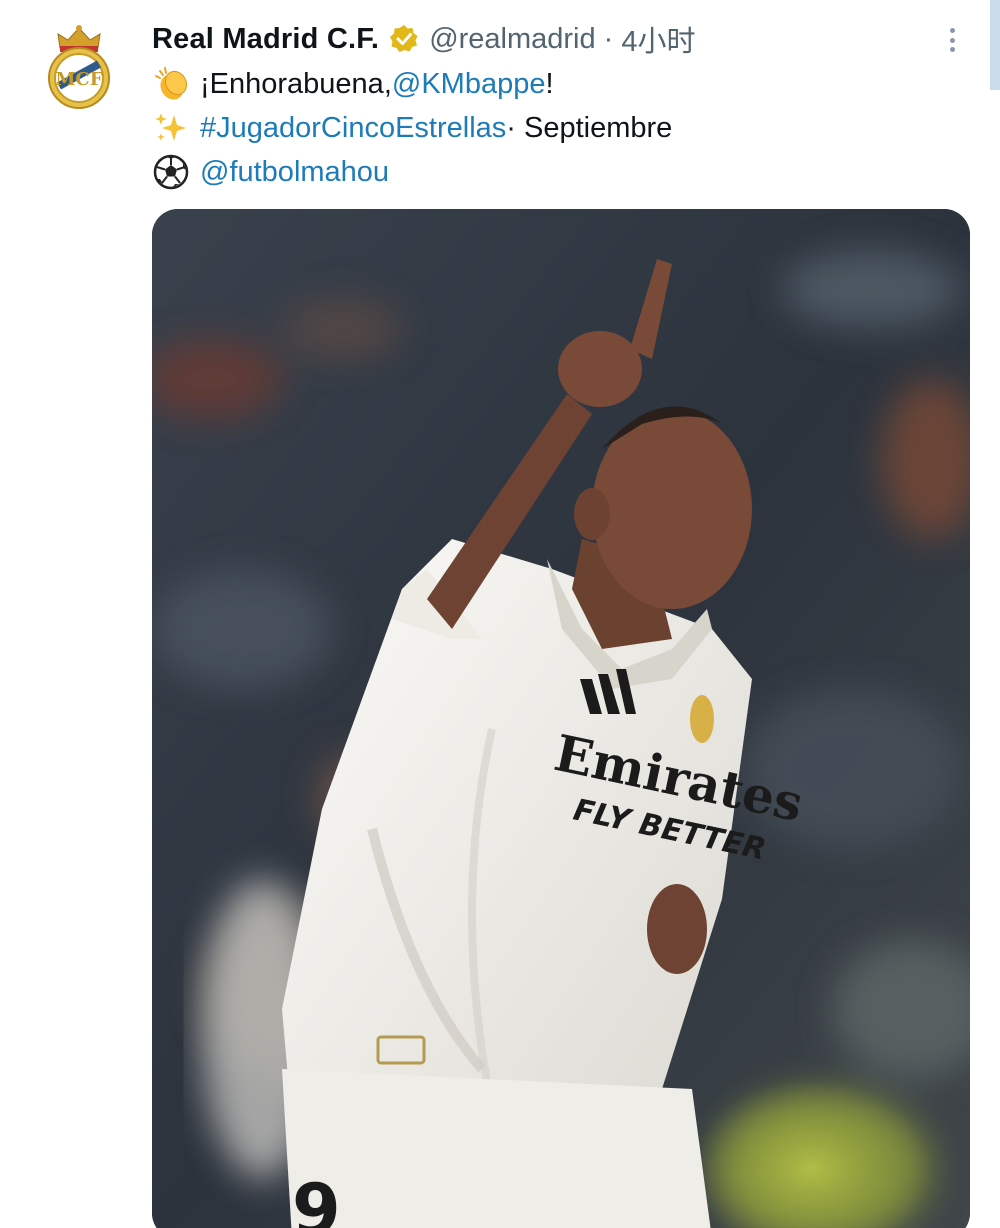  I want to click on tweet-text-line-2: #JugadorCincoEstrellas · Septiembre, so click(412, 128).